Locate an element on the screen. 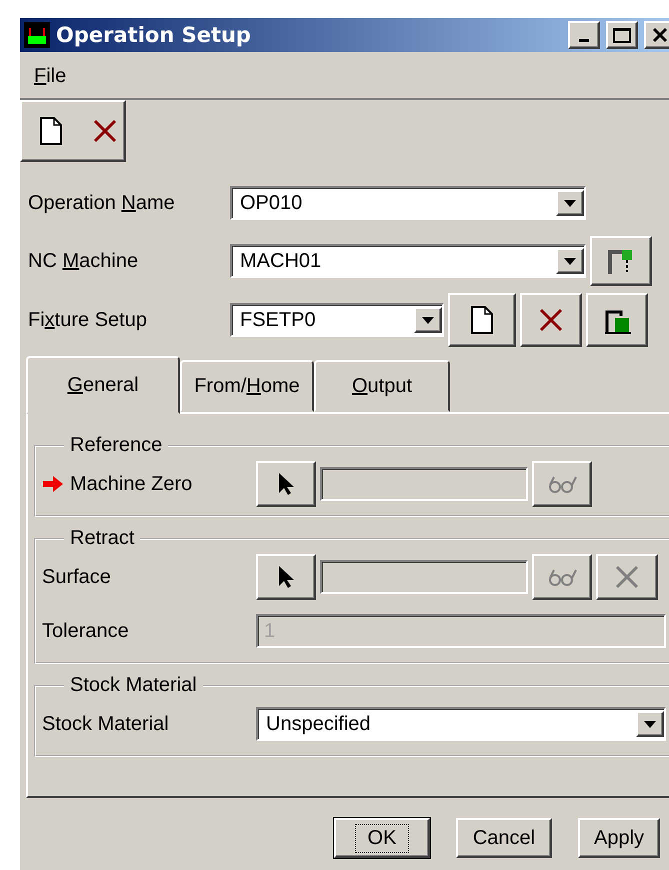  field-value: OP010 is located at coordinates (271, 203).